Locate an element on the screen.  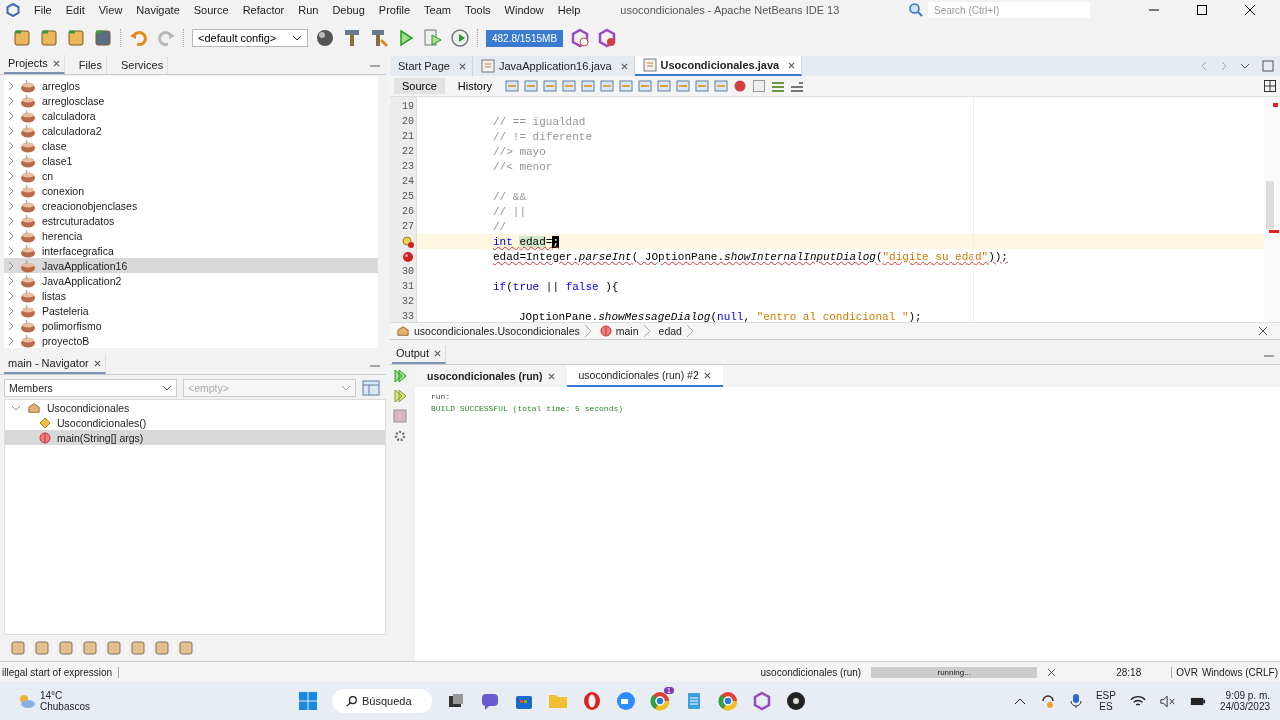
video-call-icon is located at coordinates (626, 701).